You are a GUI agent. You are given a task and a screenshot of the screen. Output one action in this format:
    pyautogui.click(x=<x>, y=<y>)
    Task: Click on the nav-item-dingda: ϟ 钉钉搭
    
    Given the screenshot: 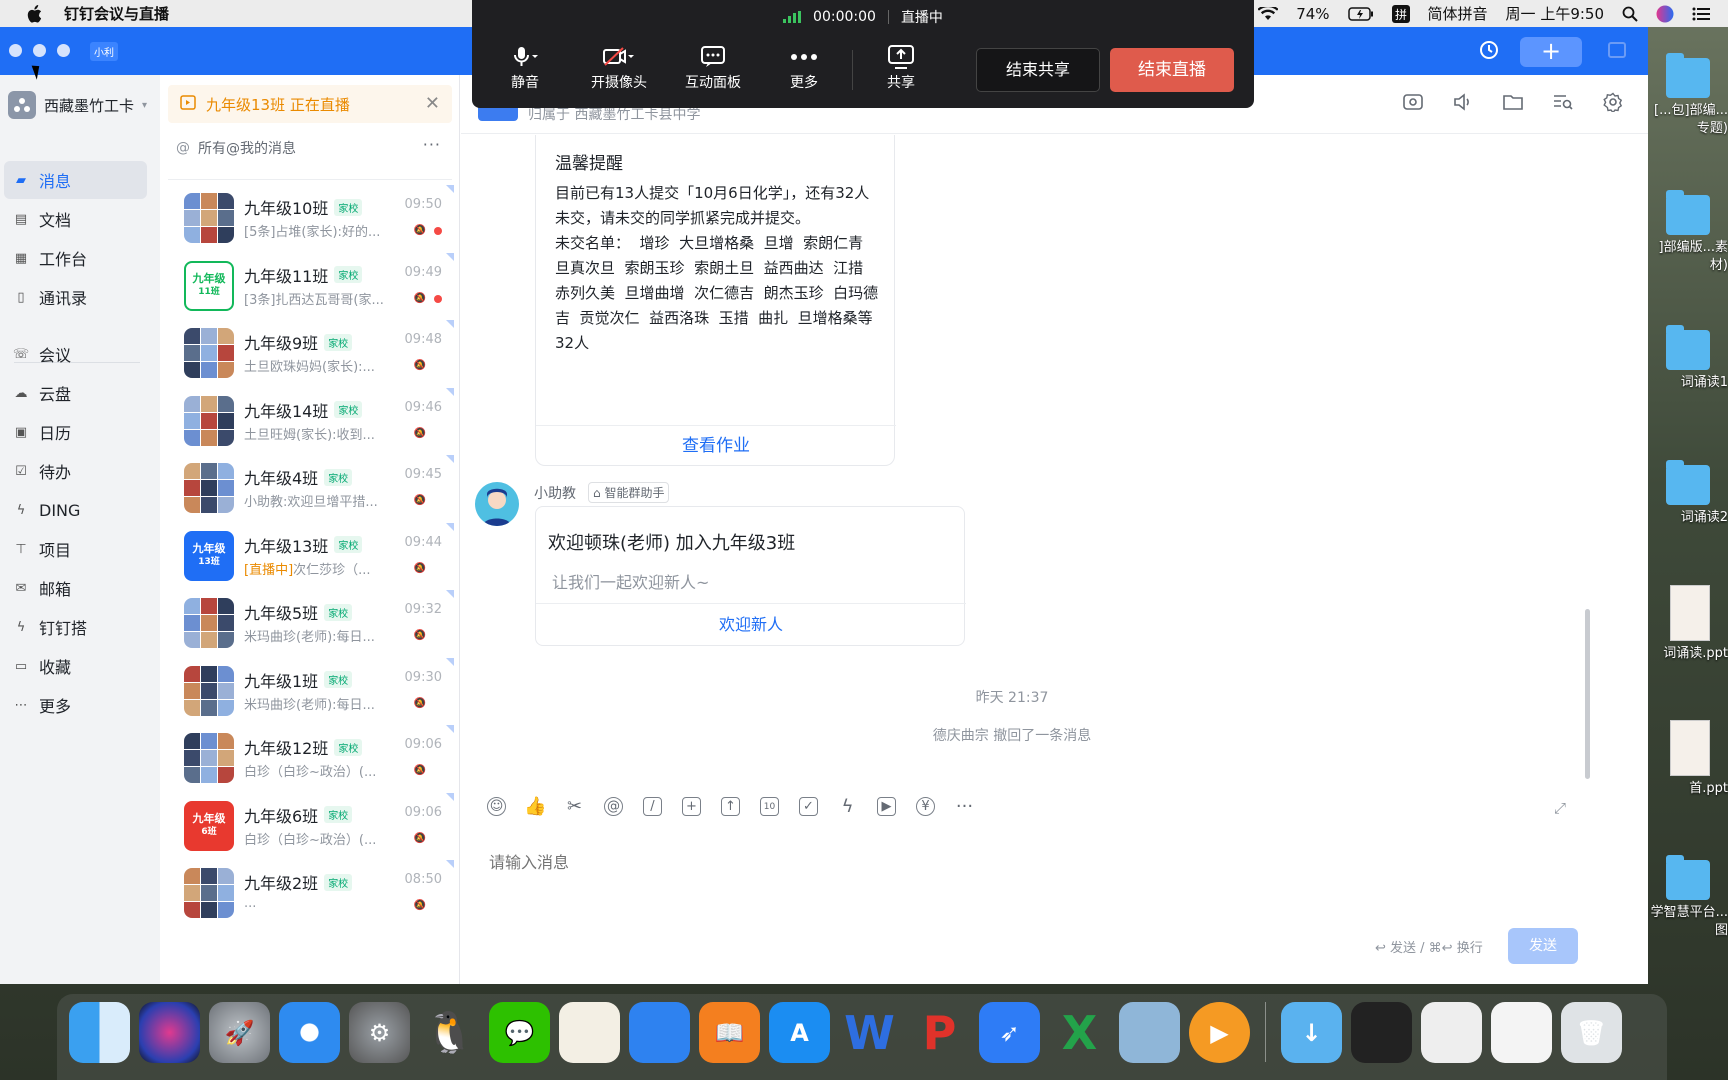 What is the action you would take?
    pyautogui.click(x=75, y=627)
    